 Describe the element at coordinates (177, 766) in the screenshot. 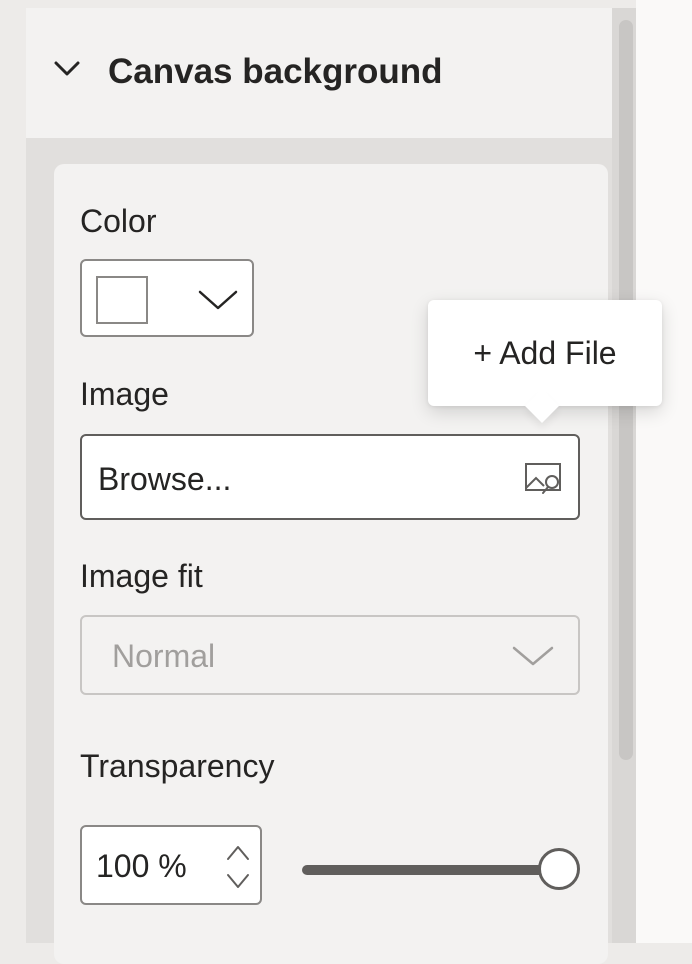

I see `transparency-label: Transparency` at that location.